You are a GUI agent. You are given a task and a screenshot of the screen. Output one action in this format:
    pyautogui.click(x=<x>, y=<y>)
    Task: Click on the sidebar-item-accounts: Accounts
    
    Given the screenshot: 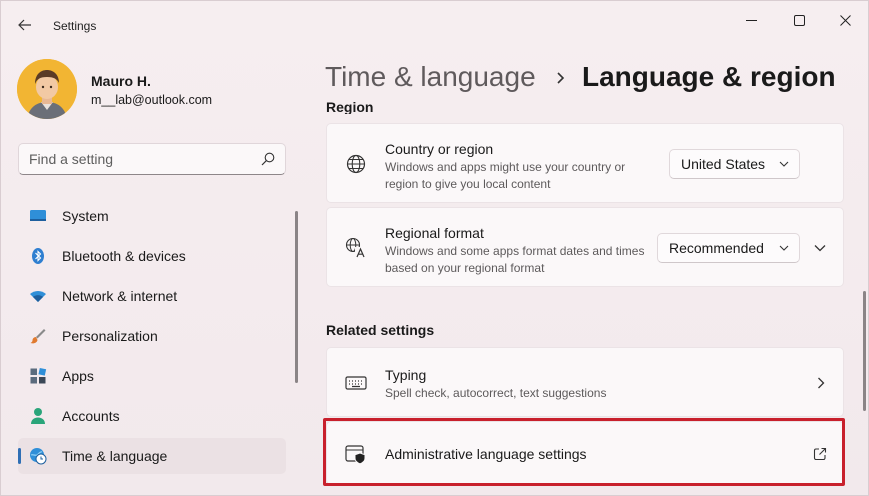 What is the action you would take?
    pyautogui.click(x=152, y=416)
    